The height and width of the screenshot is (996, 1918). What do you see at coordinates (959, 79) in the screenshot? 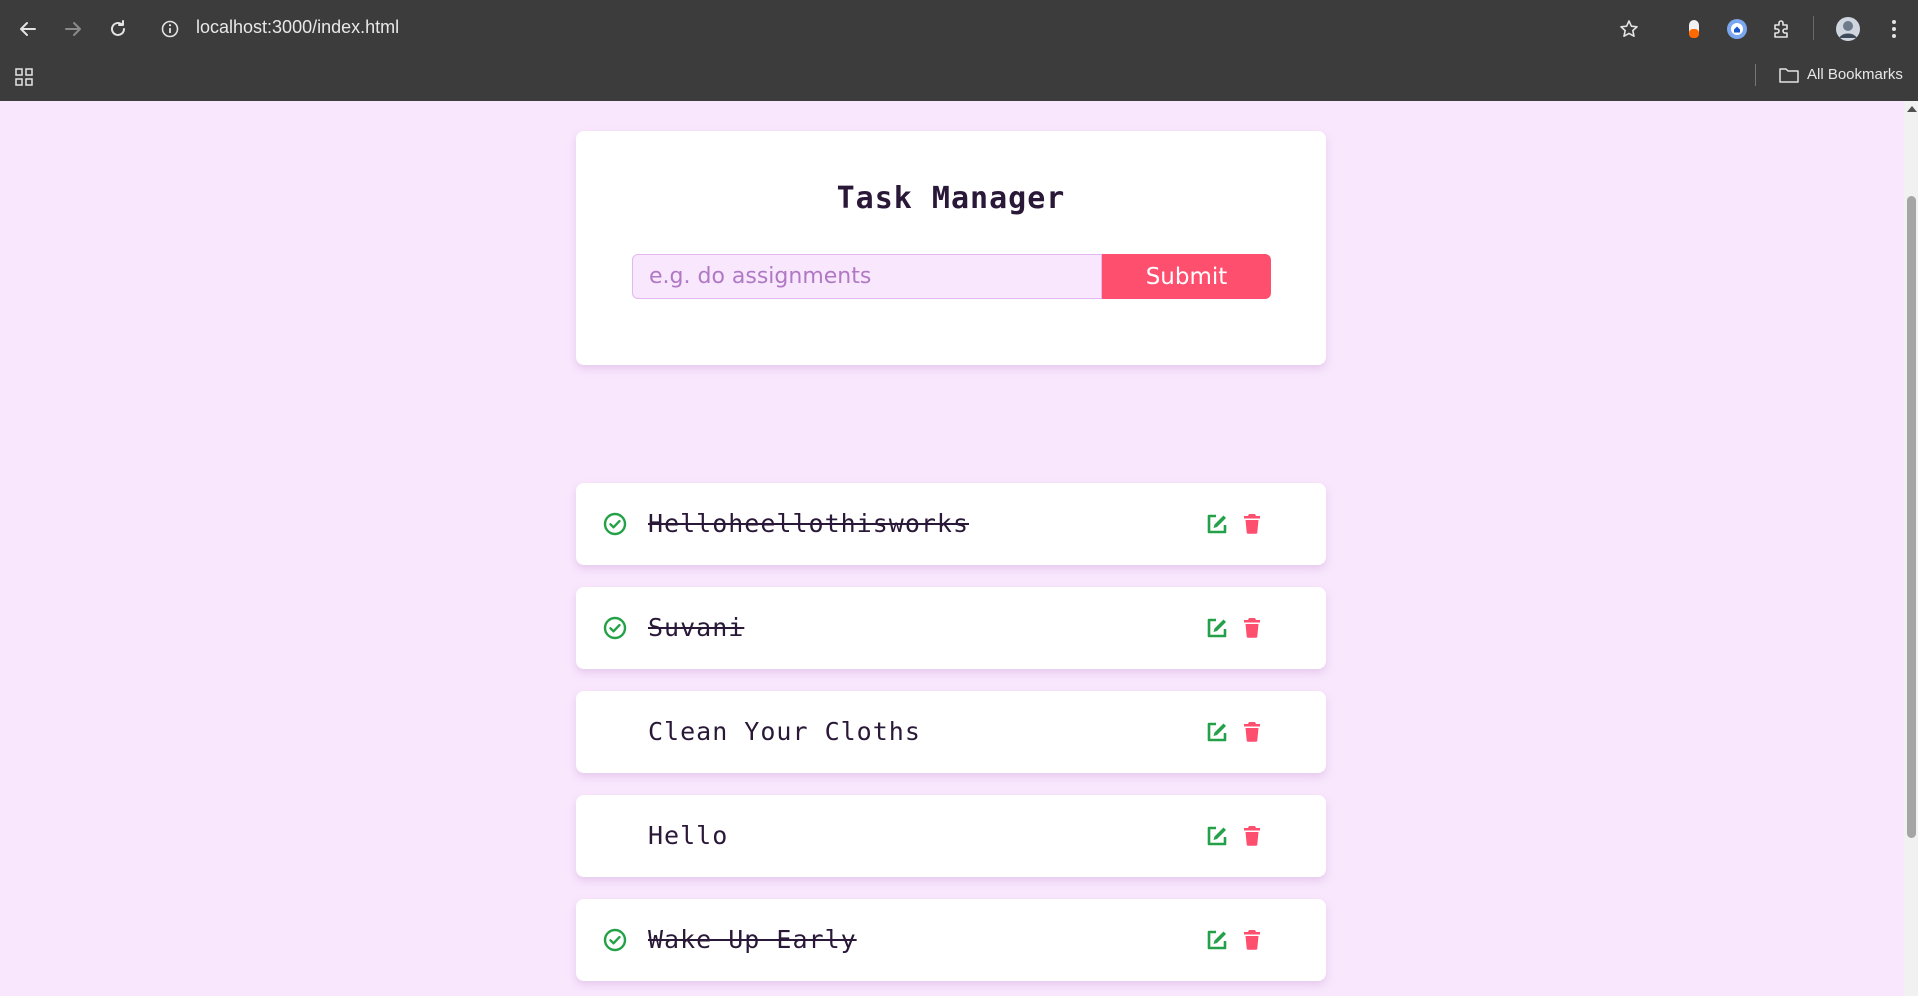
I see `bookmarks-bar` at bounding box center [959, 79].